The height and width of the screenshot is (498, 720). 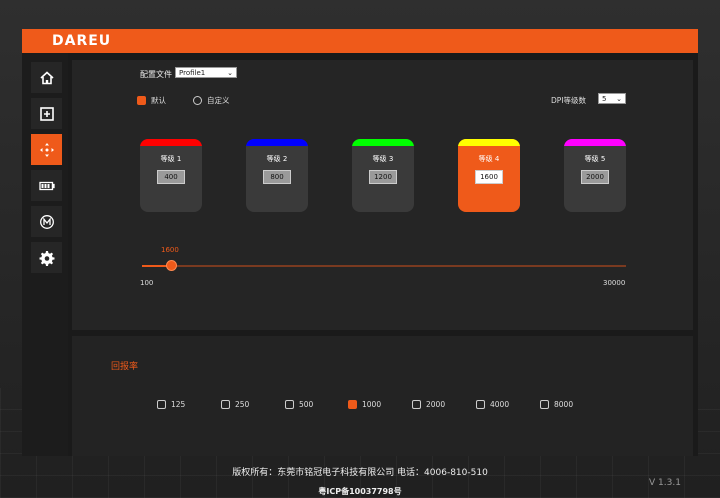 I want to click on sidebar, so click(x=45, y=254).